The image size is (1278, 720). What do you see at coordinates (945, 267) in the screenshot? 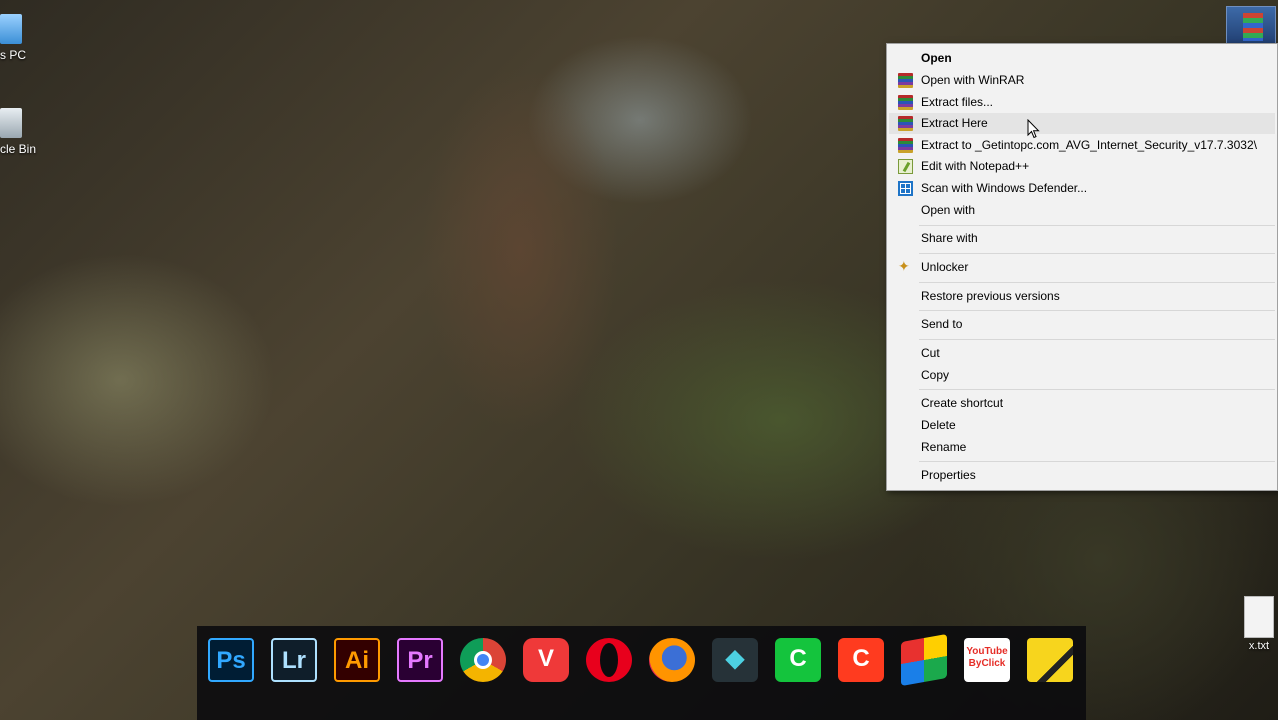
I see `menu-item-label: Unlocker` at bounding box center [945, 267].